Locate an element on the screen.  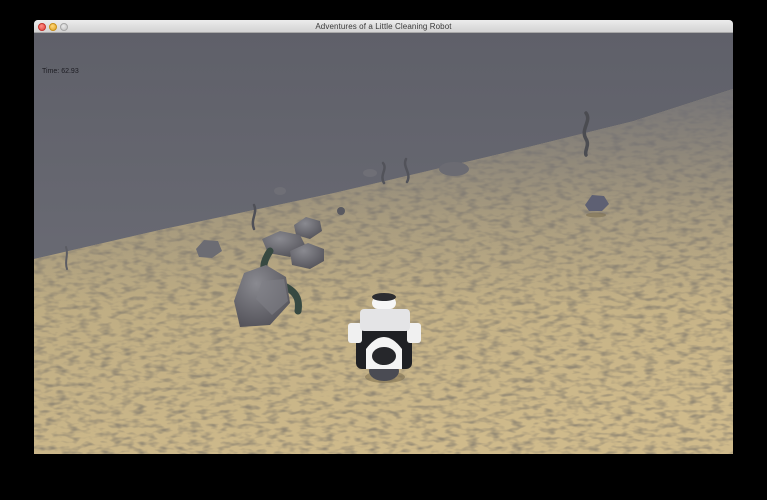
robot-sensor is located at coordinates (384, 356).